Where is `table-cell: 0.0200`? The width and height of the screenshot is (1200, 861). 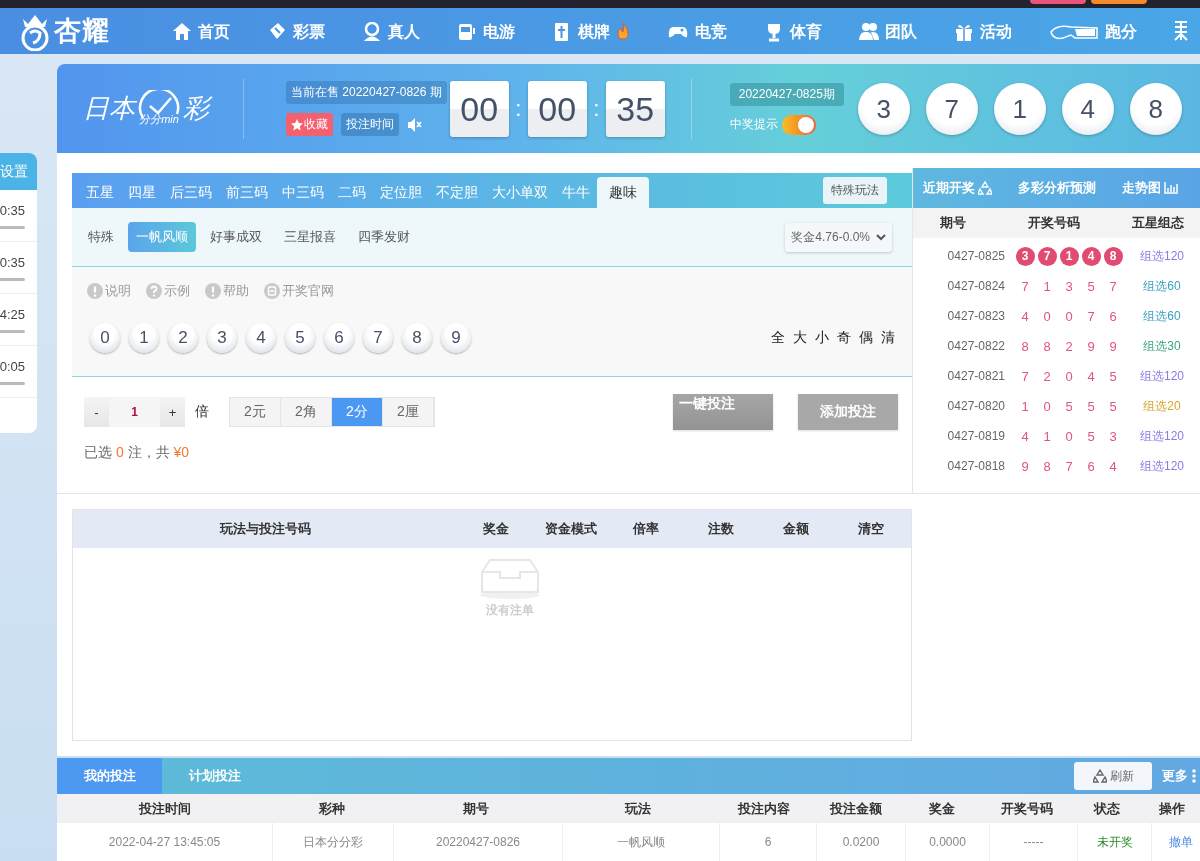 table-cell: 0.0200 is located at coordinates (861, 842).